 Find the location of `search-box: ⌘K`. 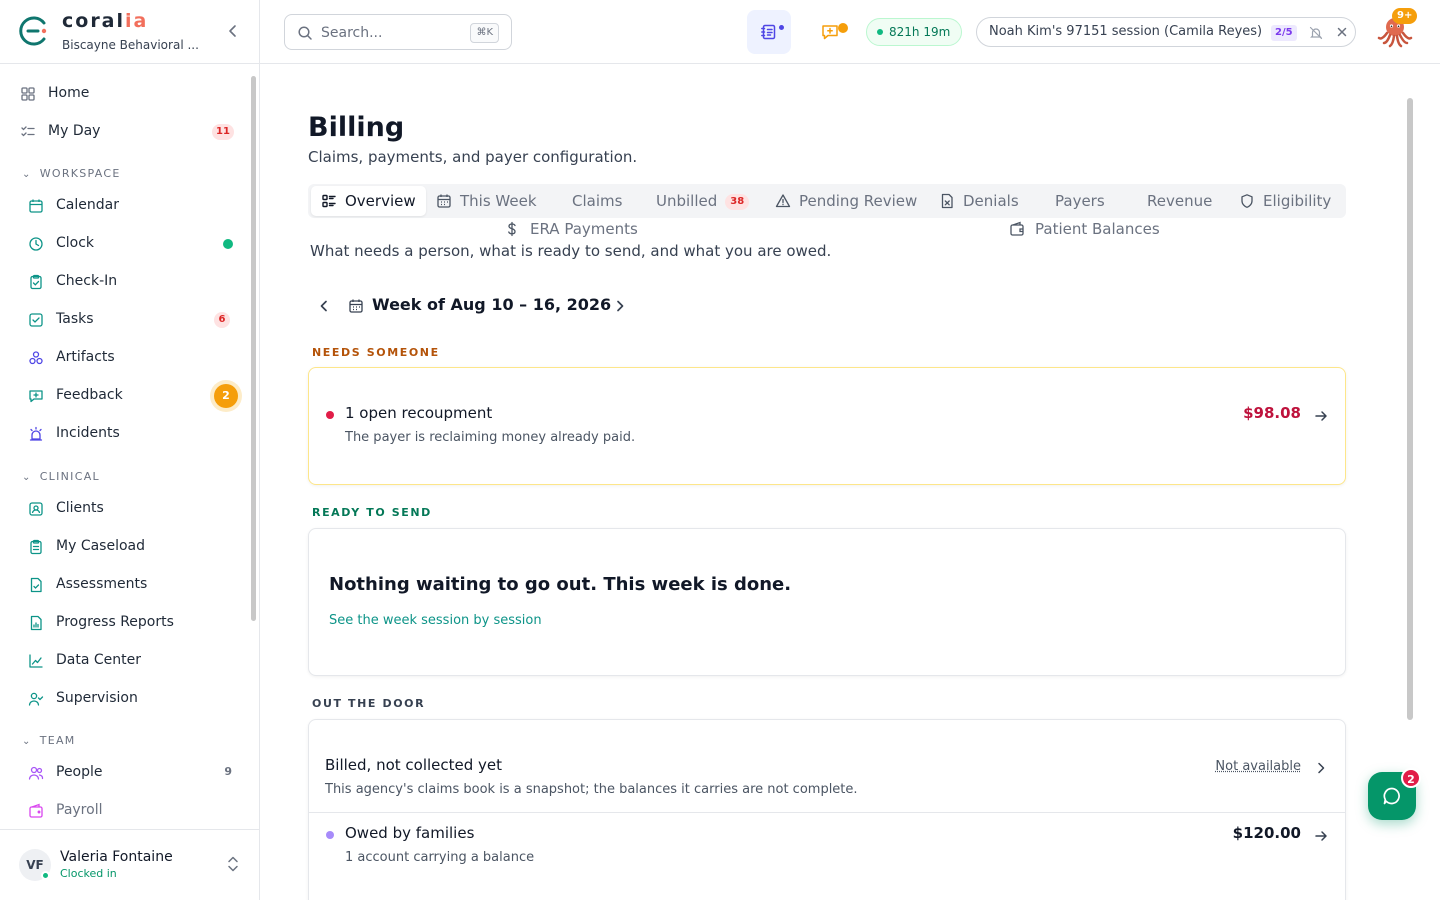

search-box: ⌘K is located at coordinates (398, 32).